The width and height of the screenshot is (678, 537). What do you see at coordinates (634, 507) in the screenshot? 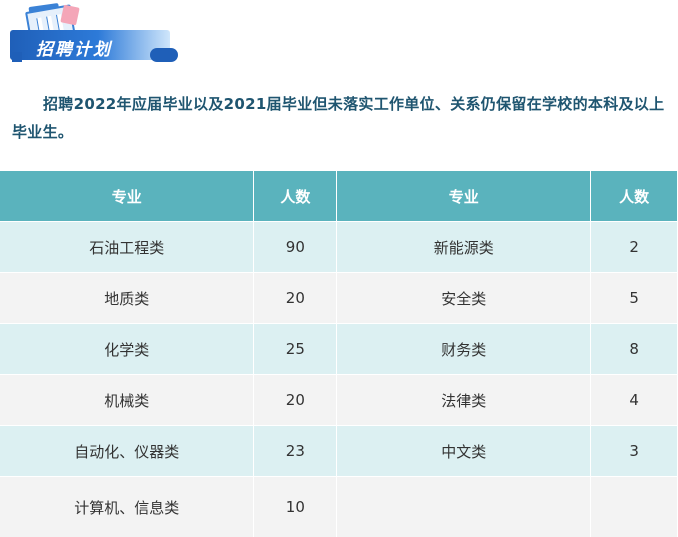
I see `count-cell` at bounding box center [634, 507].